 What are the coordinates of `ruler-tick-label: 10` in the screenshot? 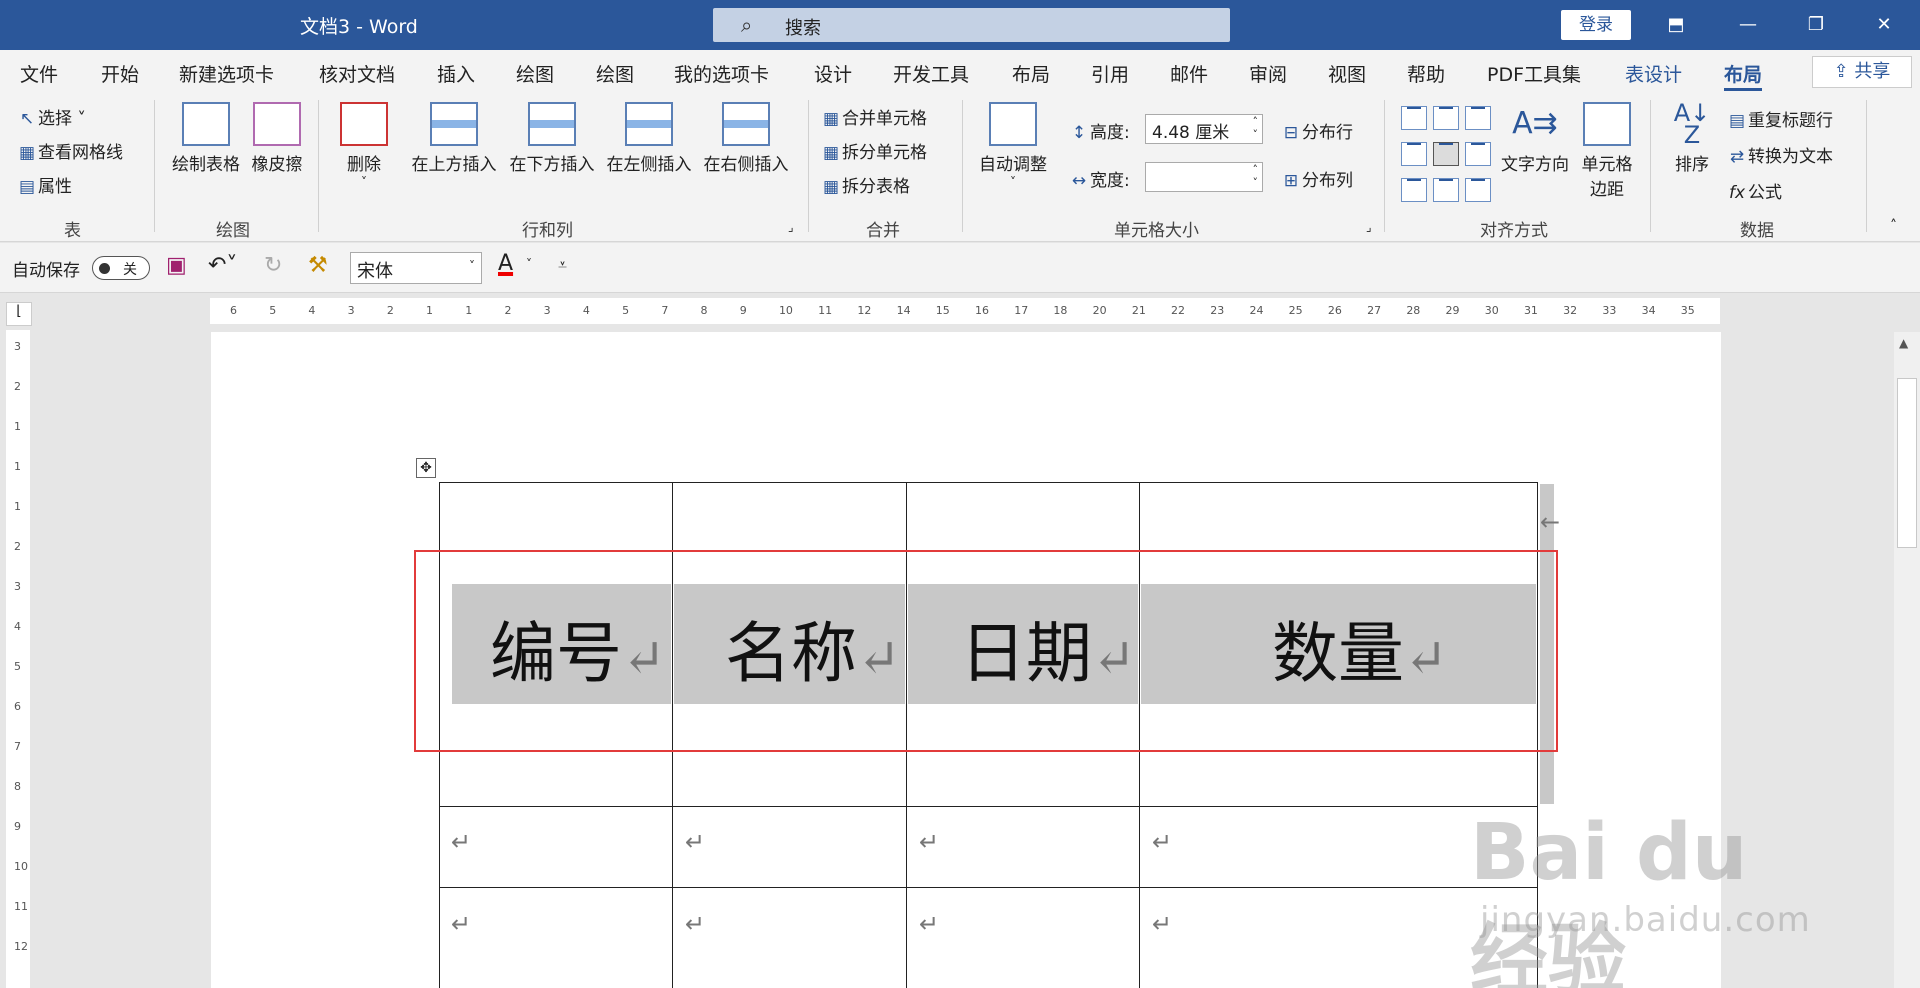 It's located at (21, 866).